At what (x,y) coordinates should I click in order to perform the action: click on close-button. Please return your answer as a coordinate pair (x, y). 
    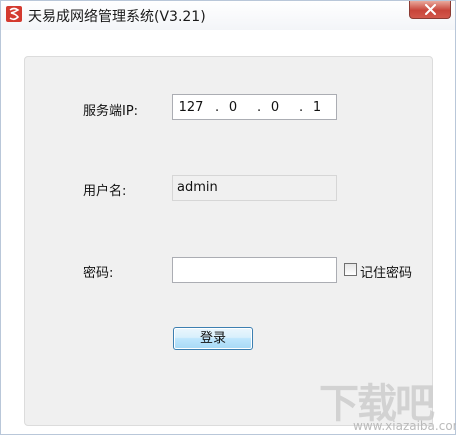
    Looking at the image, I should click on (430, 10).